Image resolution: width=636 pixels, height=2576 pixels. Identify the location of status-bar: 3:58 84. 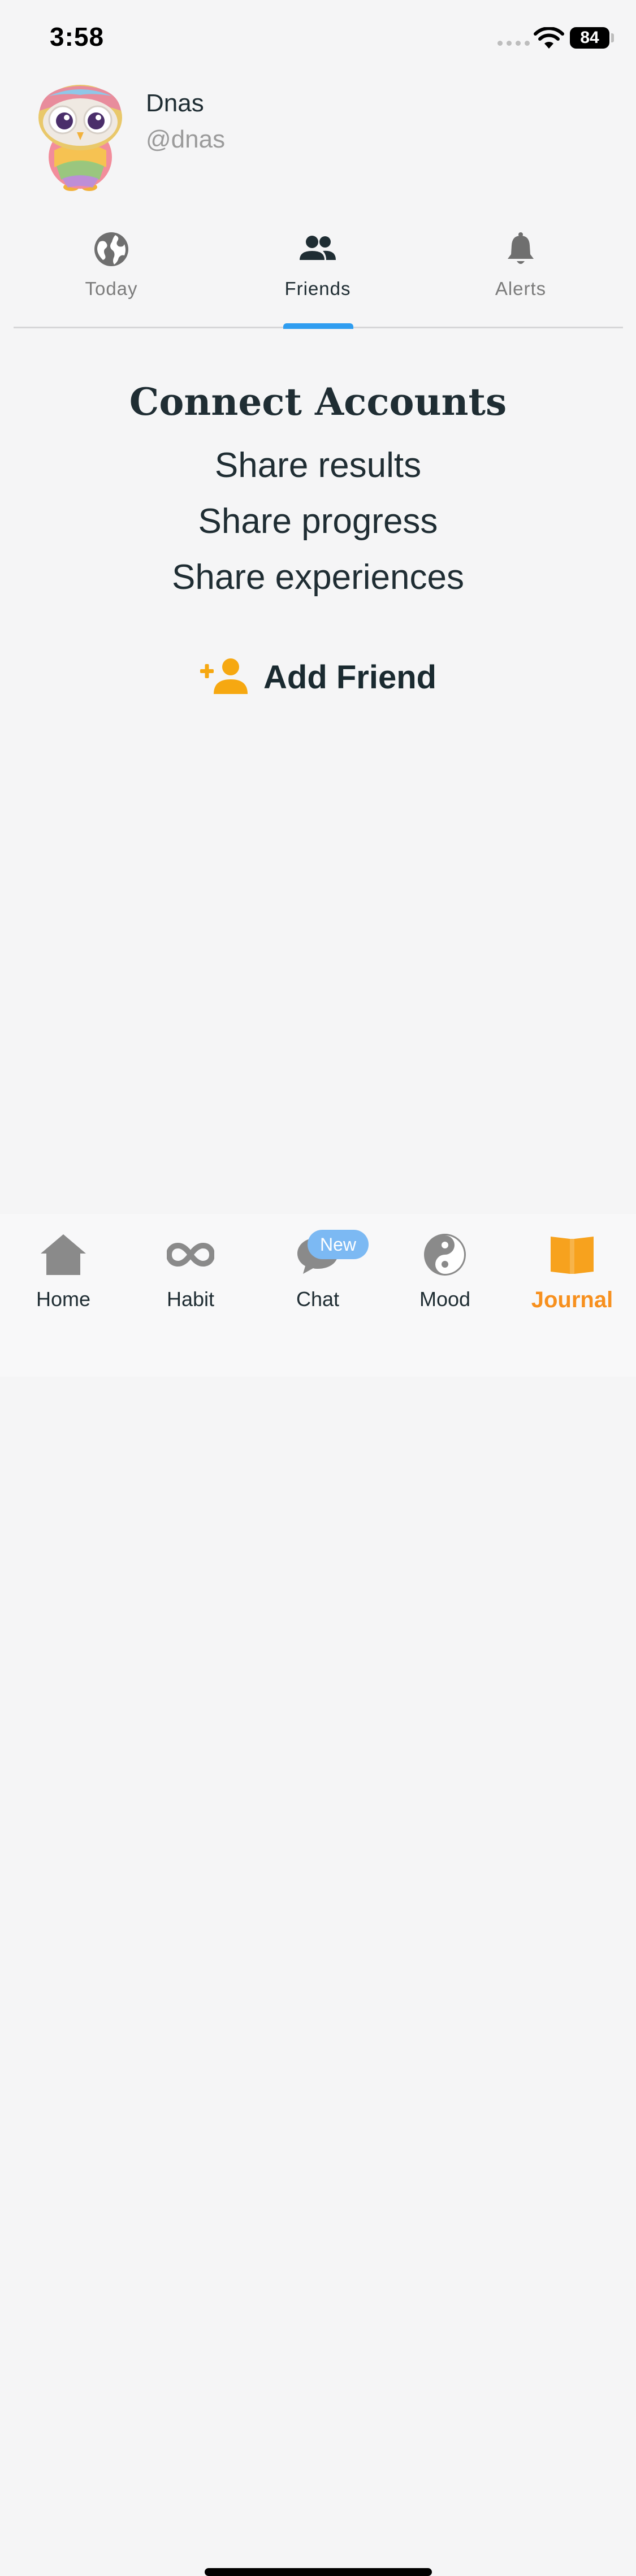
(318, 39).